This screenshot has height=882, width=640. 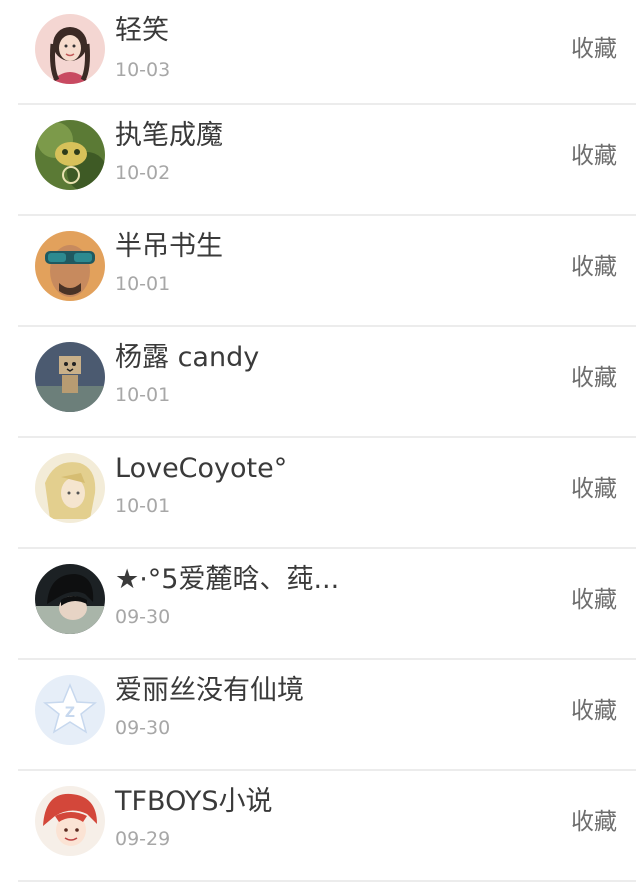 What do you see at coordinates (320, 160) in the screenshot?
I see `list-item: 执笔成魔 10-02 收藏` at bounding box center [320, 160].